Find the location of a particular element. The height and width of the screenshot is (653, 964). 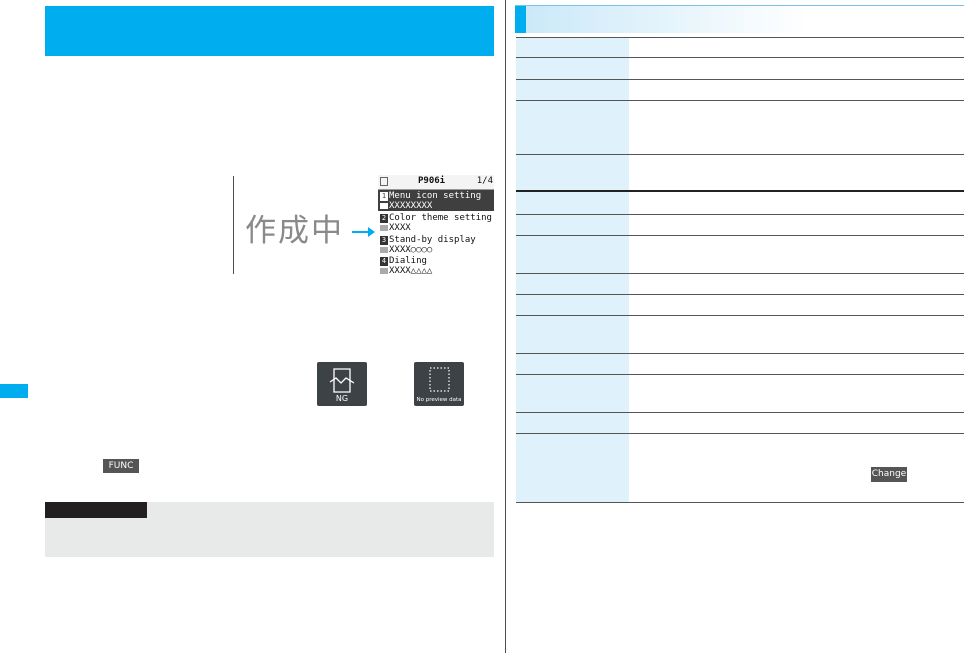

menu-item-standby-display: 3 Stand-by display XXXX○○○○ is located at coordinates (436, 244).